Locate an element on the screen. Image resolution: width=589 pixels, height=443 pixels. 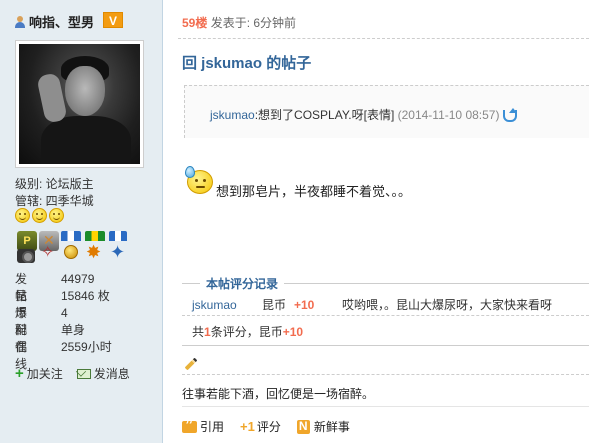
user-level: 级别: 论坛版主 is located at coordinates (54, 184).